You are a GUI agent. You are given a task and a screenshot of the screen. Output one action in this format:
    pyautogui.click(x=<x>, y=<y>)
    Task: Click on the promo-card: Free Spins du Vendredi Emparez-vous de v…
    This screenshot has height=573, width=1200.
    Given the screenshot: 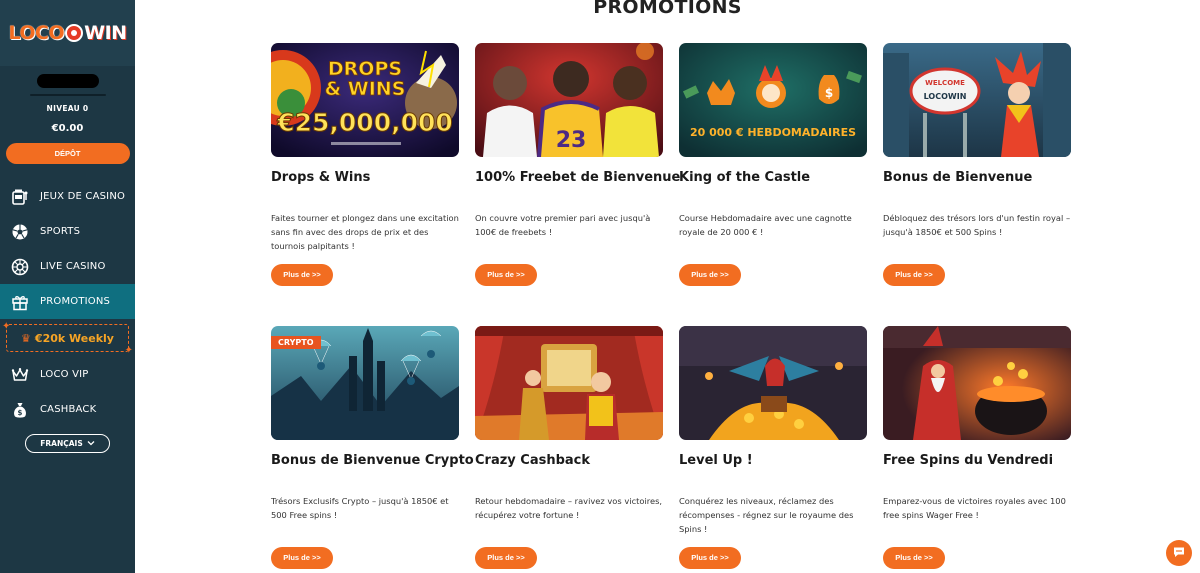 What is the action you would take?
    pyautogui.click(x=977, y=447)
    